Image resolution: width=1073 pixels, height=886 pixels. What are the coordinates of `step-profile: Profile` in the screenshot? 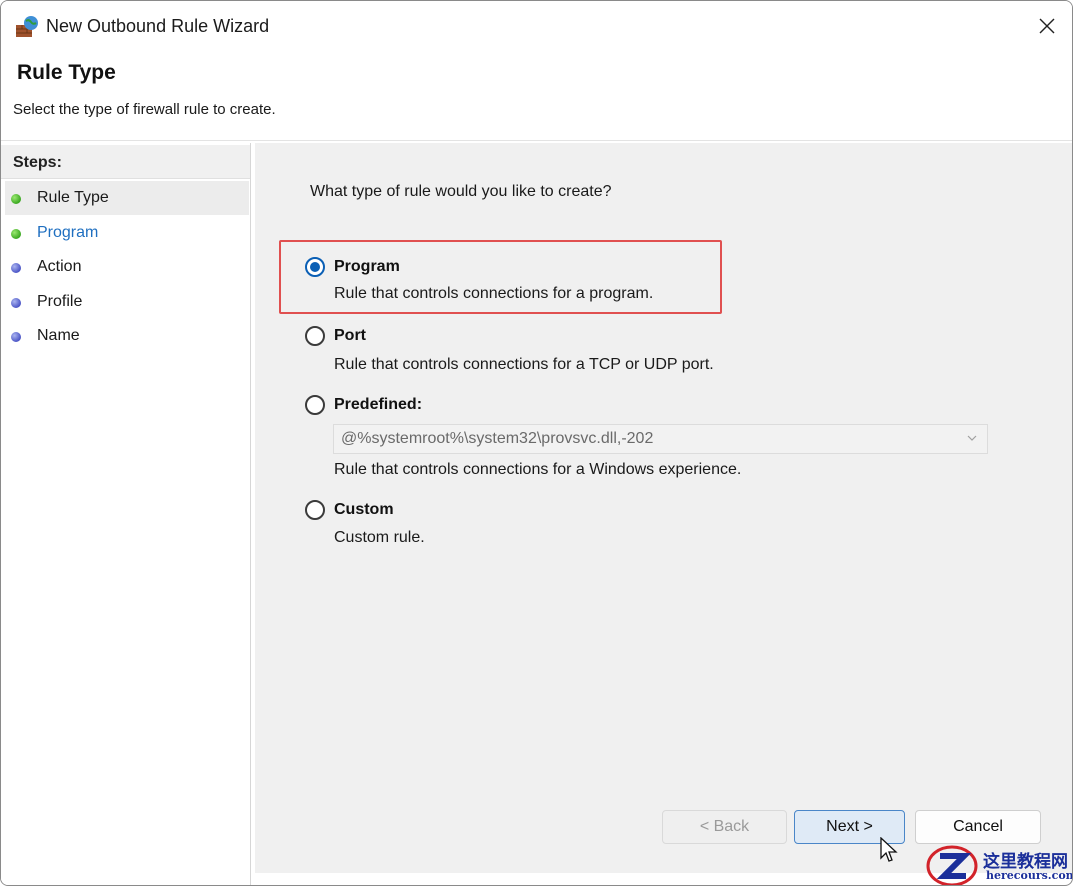 It's located at (127, 302).